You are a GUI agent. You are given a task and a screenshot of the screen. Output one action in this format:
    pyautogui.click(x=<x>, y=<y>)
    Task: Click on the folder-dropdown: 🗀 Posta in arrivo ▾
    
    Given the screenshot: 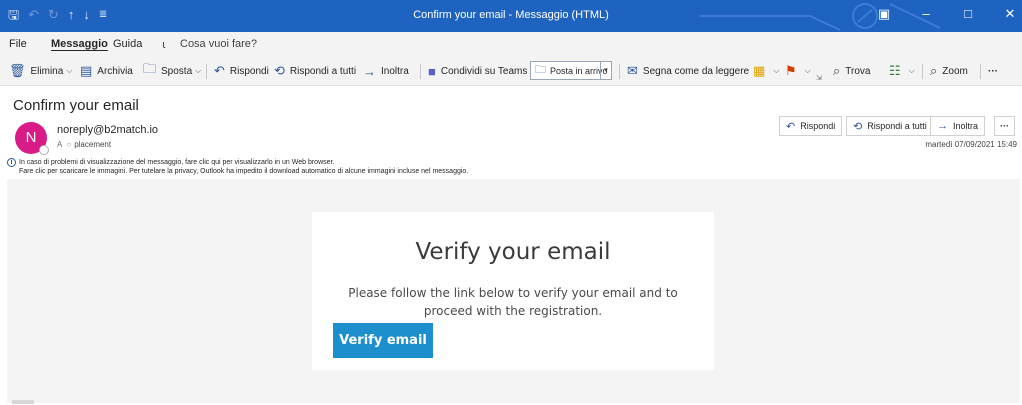 What is the action you would take?
    pyautogui.click(x=571, y=70)
    